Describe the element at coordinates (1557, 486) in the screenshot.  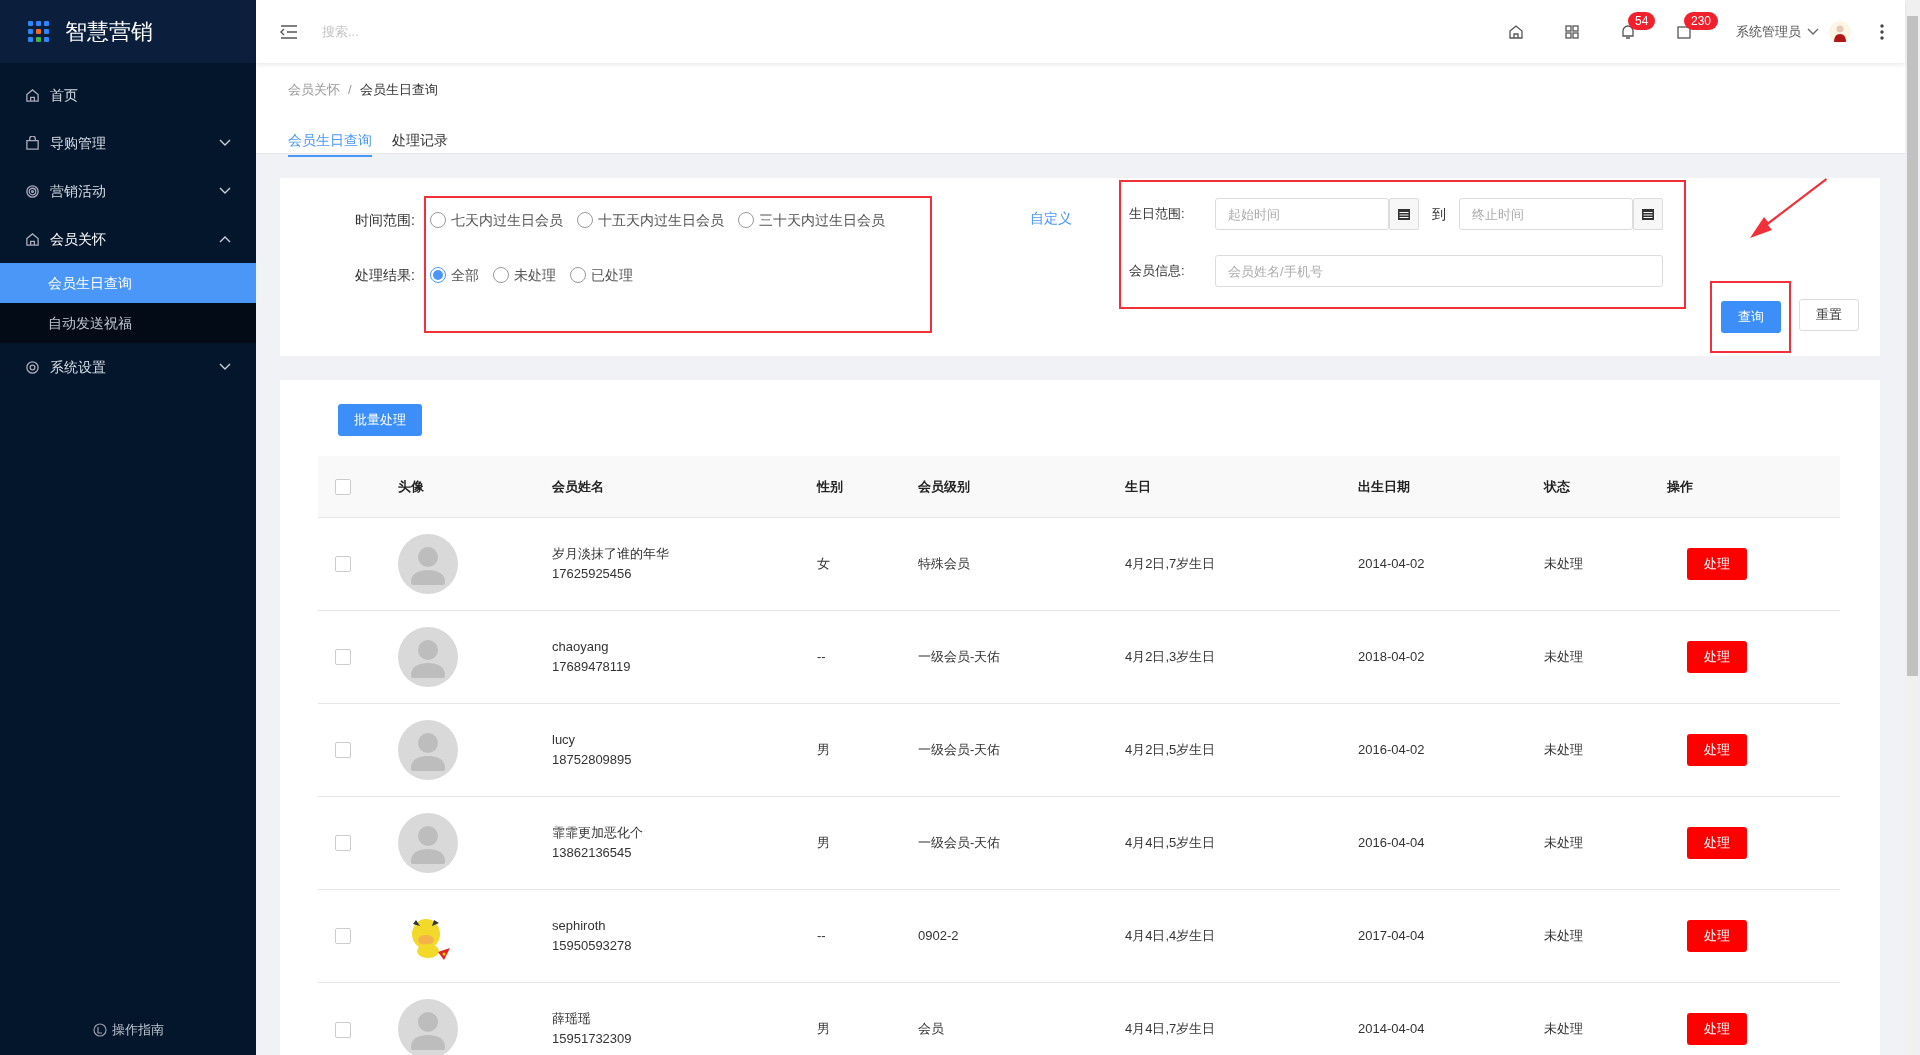
I see `column-header: 状态` at that location.